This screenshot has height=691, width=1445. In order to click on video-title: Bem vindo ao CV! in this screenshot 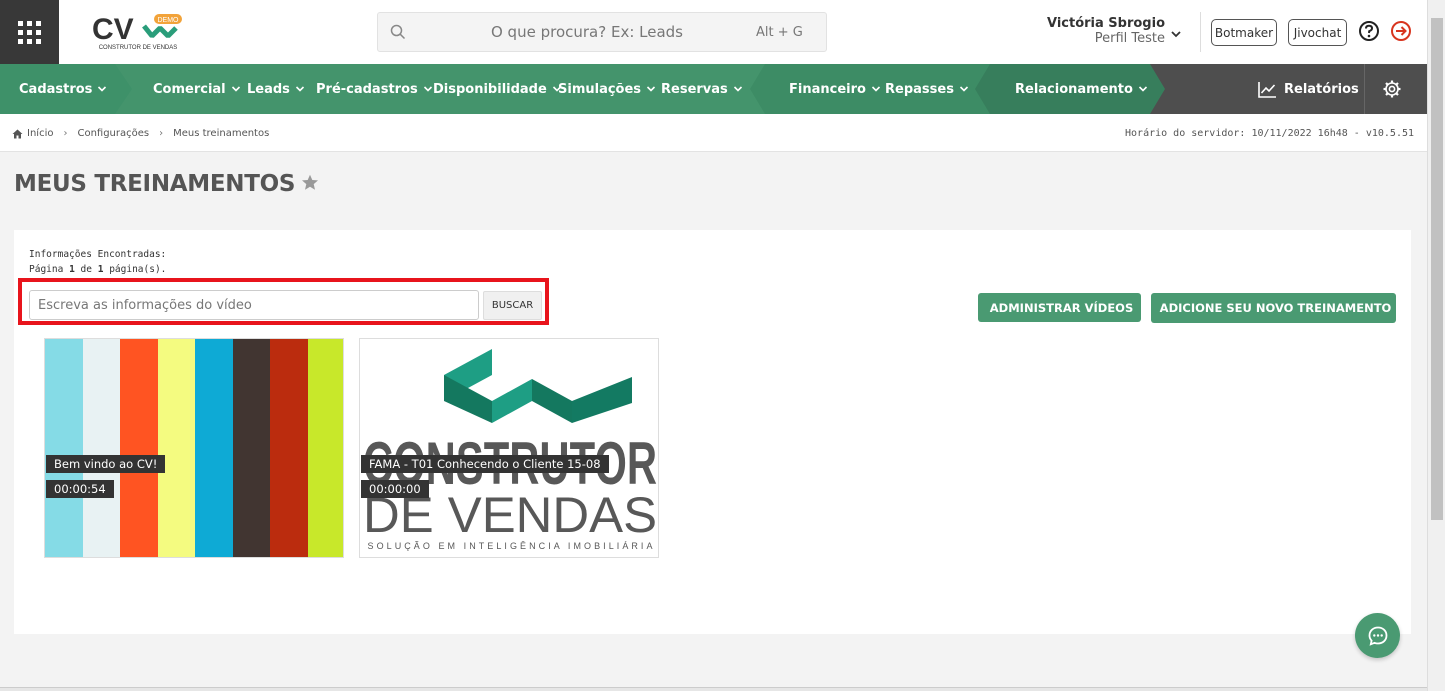, I will do `click(106, 464)`.